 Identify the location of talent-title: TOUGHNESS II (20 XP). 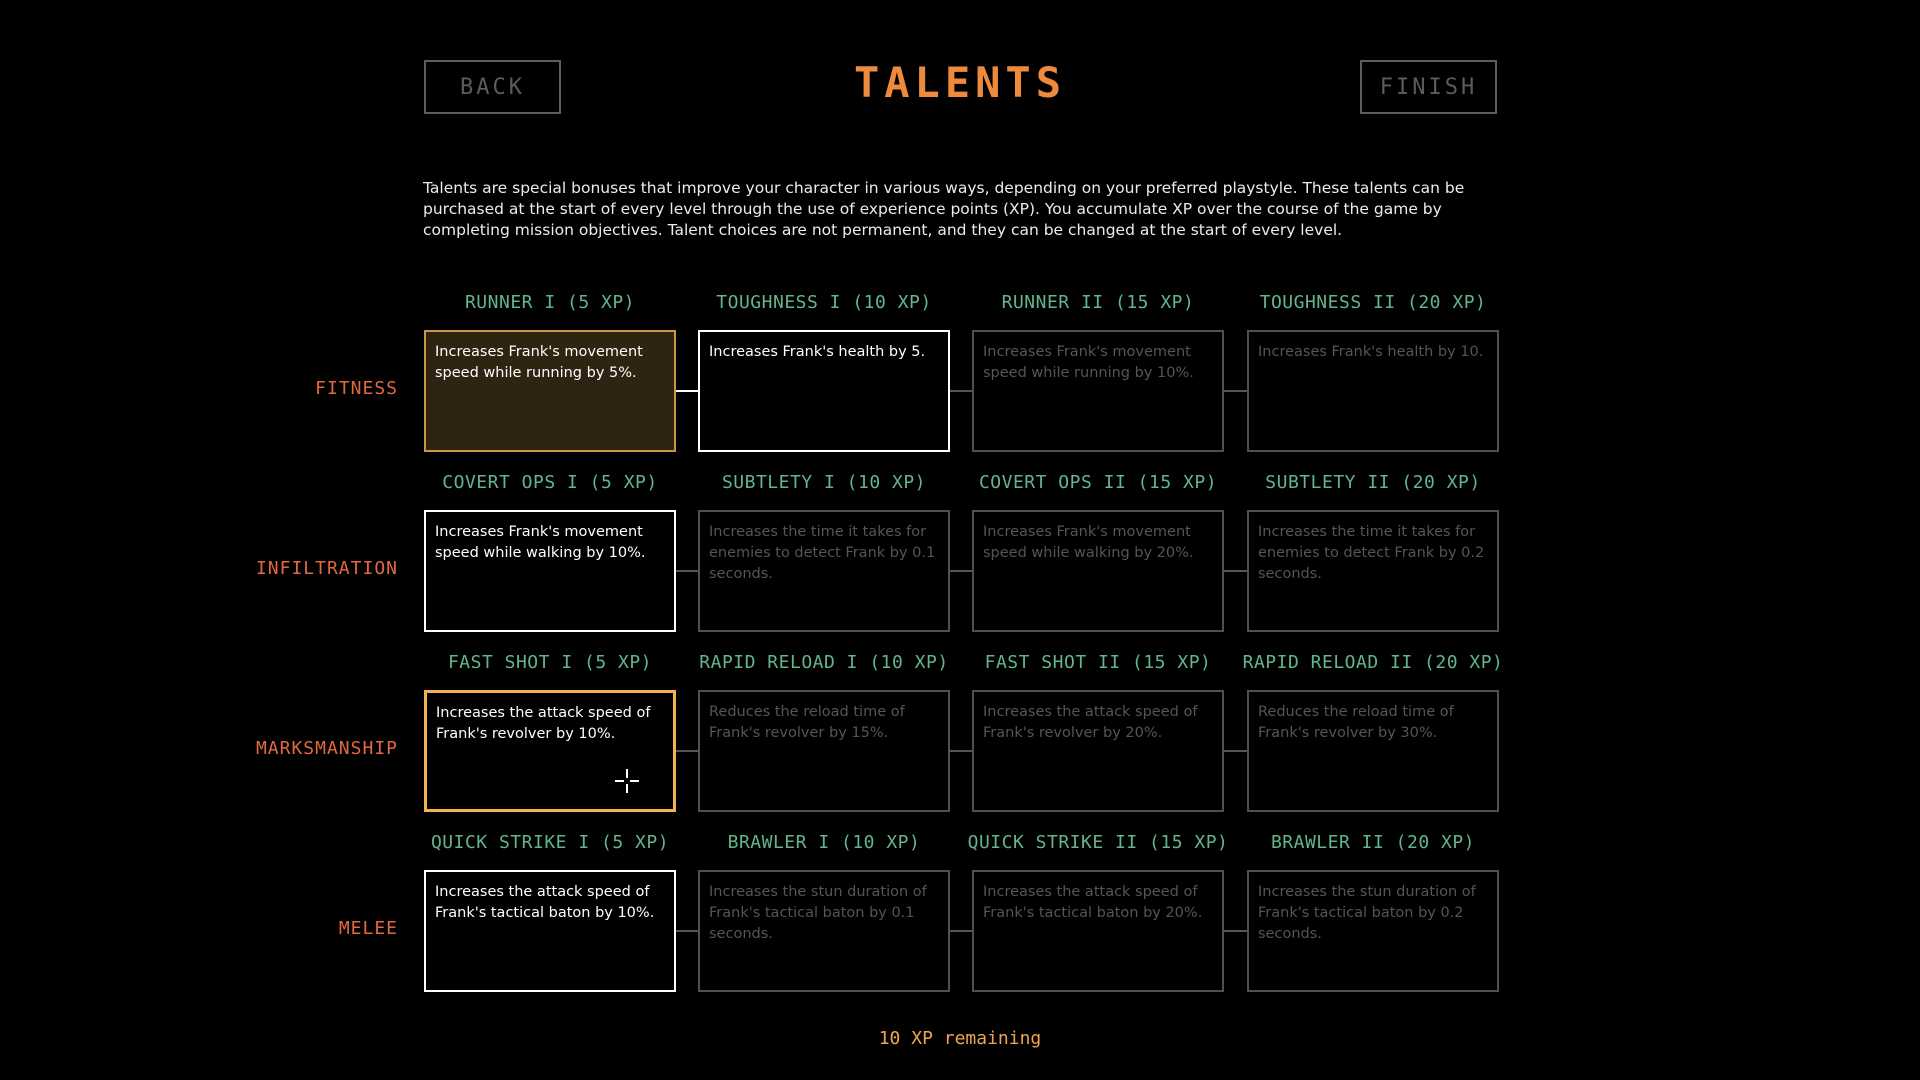
(1373, 302).